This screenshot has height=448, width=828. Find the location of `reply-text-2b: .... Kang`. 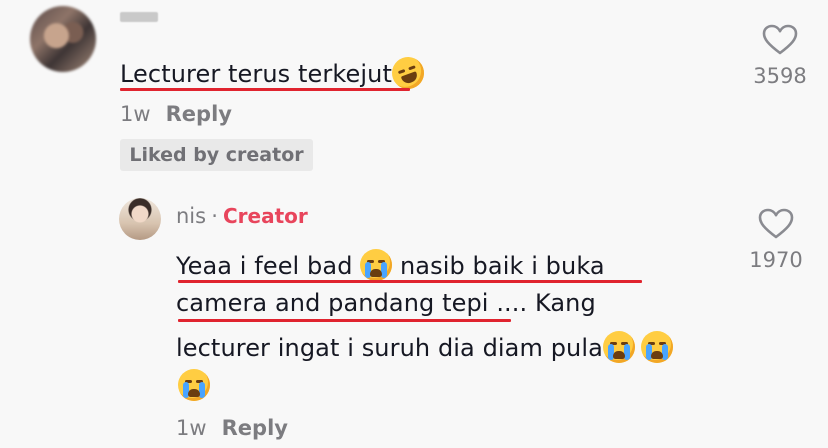

reply-text-2b: .... Kang is located at coordinates (546, 303).